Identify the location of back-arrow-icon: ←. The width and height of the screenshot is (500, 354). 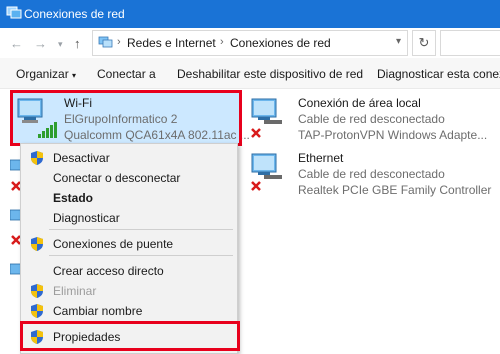
(16, 43).